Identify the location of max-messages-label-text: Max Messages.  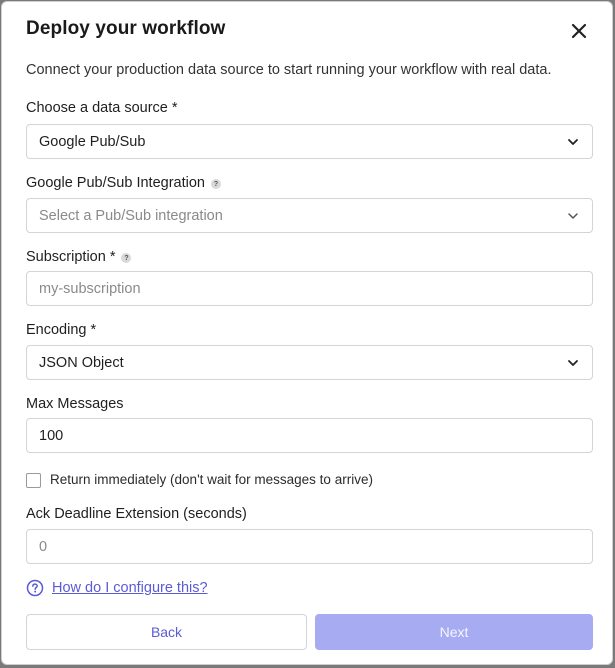
(75, 404).